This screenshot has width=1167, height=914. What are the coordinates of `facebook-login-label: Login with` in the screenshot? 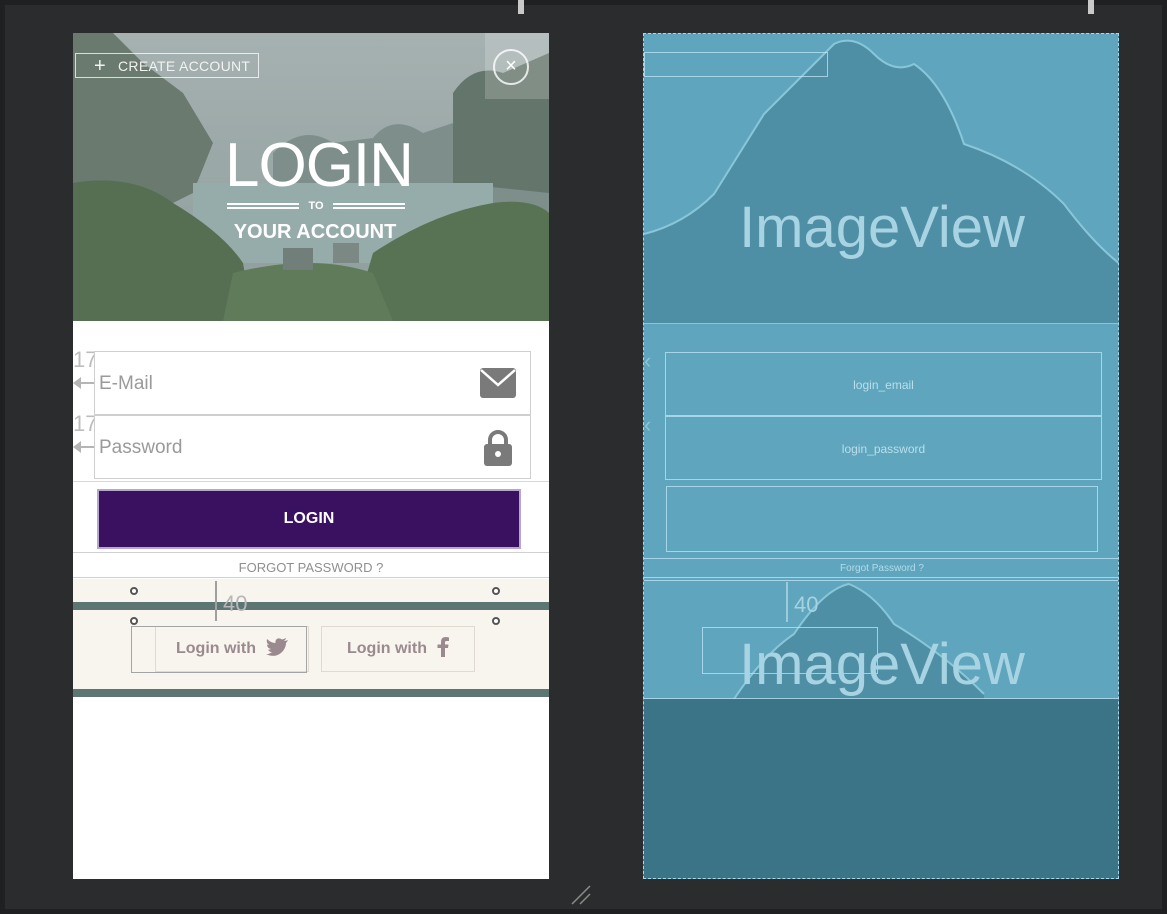 It's located at (387, 648).